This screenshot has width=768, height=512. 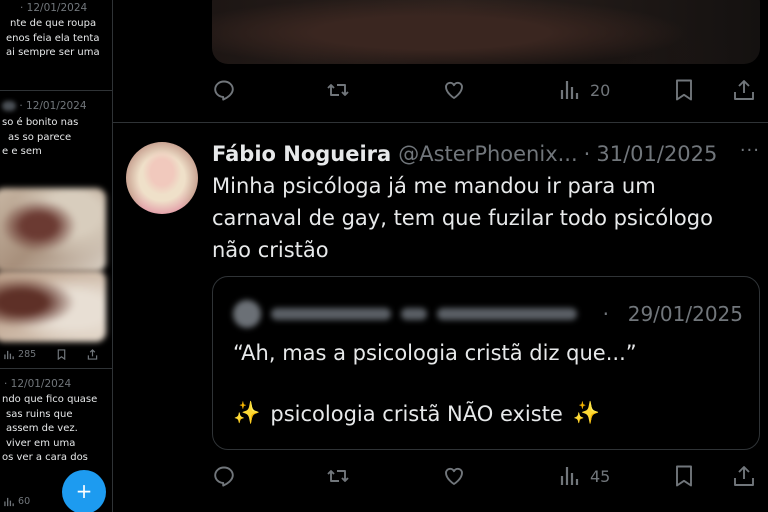 What do you see at coordinates (51, 354) in the screenshot?
I see `side-tweet-actions: 285` at bounding box center [51, 354].